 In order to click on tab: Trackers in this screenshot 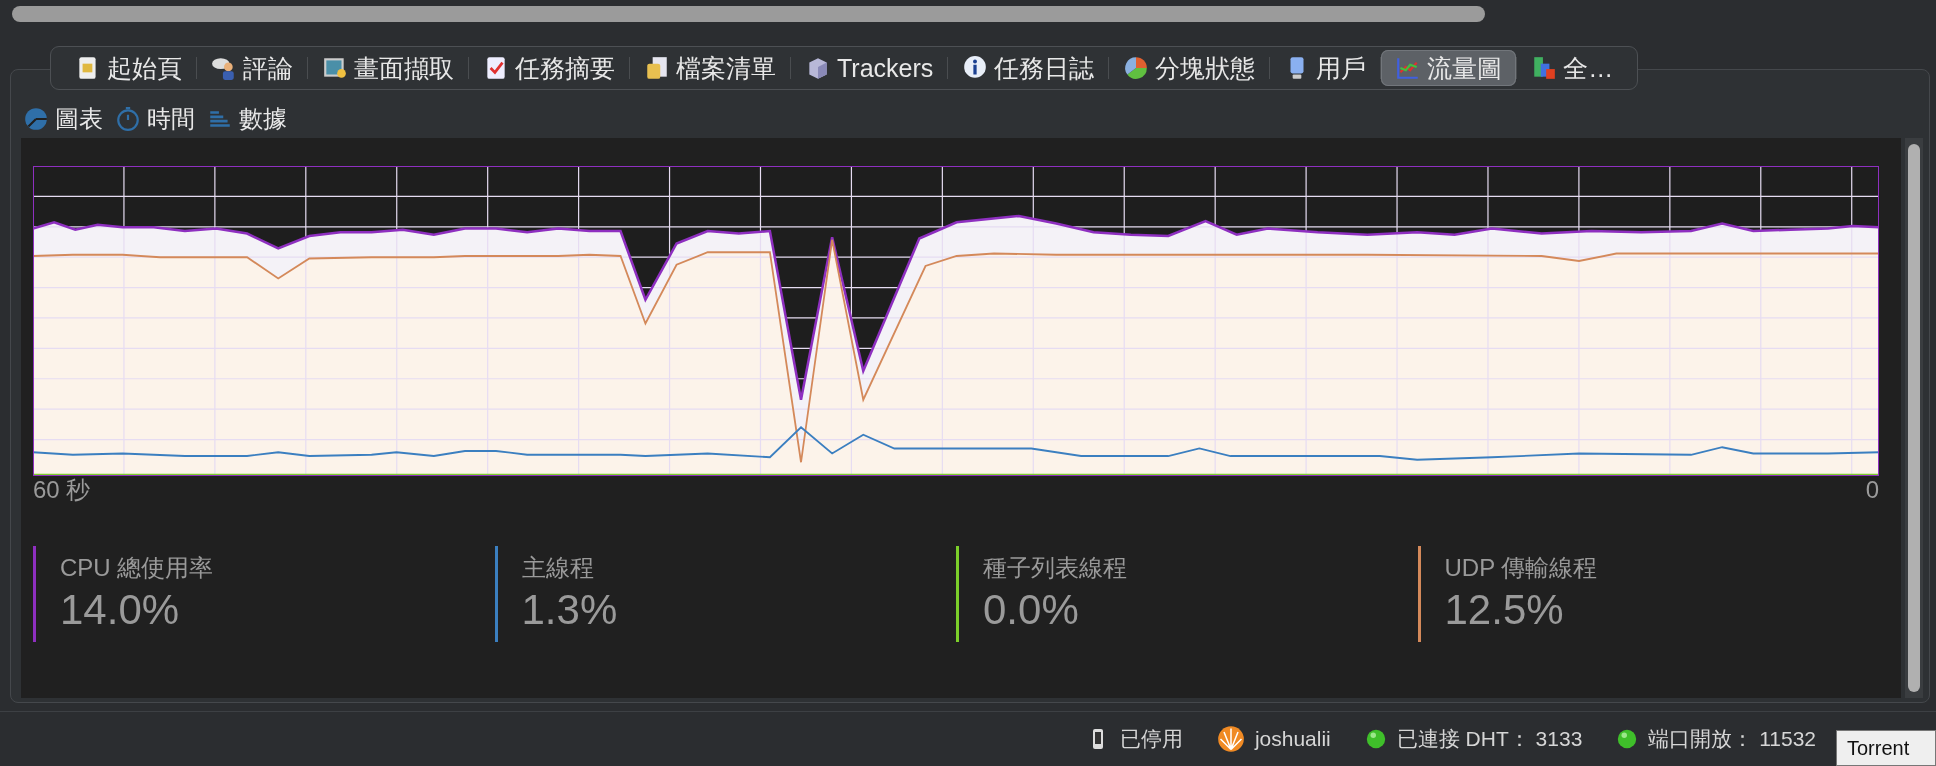, I will do `click(869, 68)`.